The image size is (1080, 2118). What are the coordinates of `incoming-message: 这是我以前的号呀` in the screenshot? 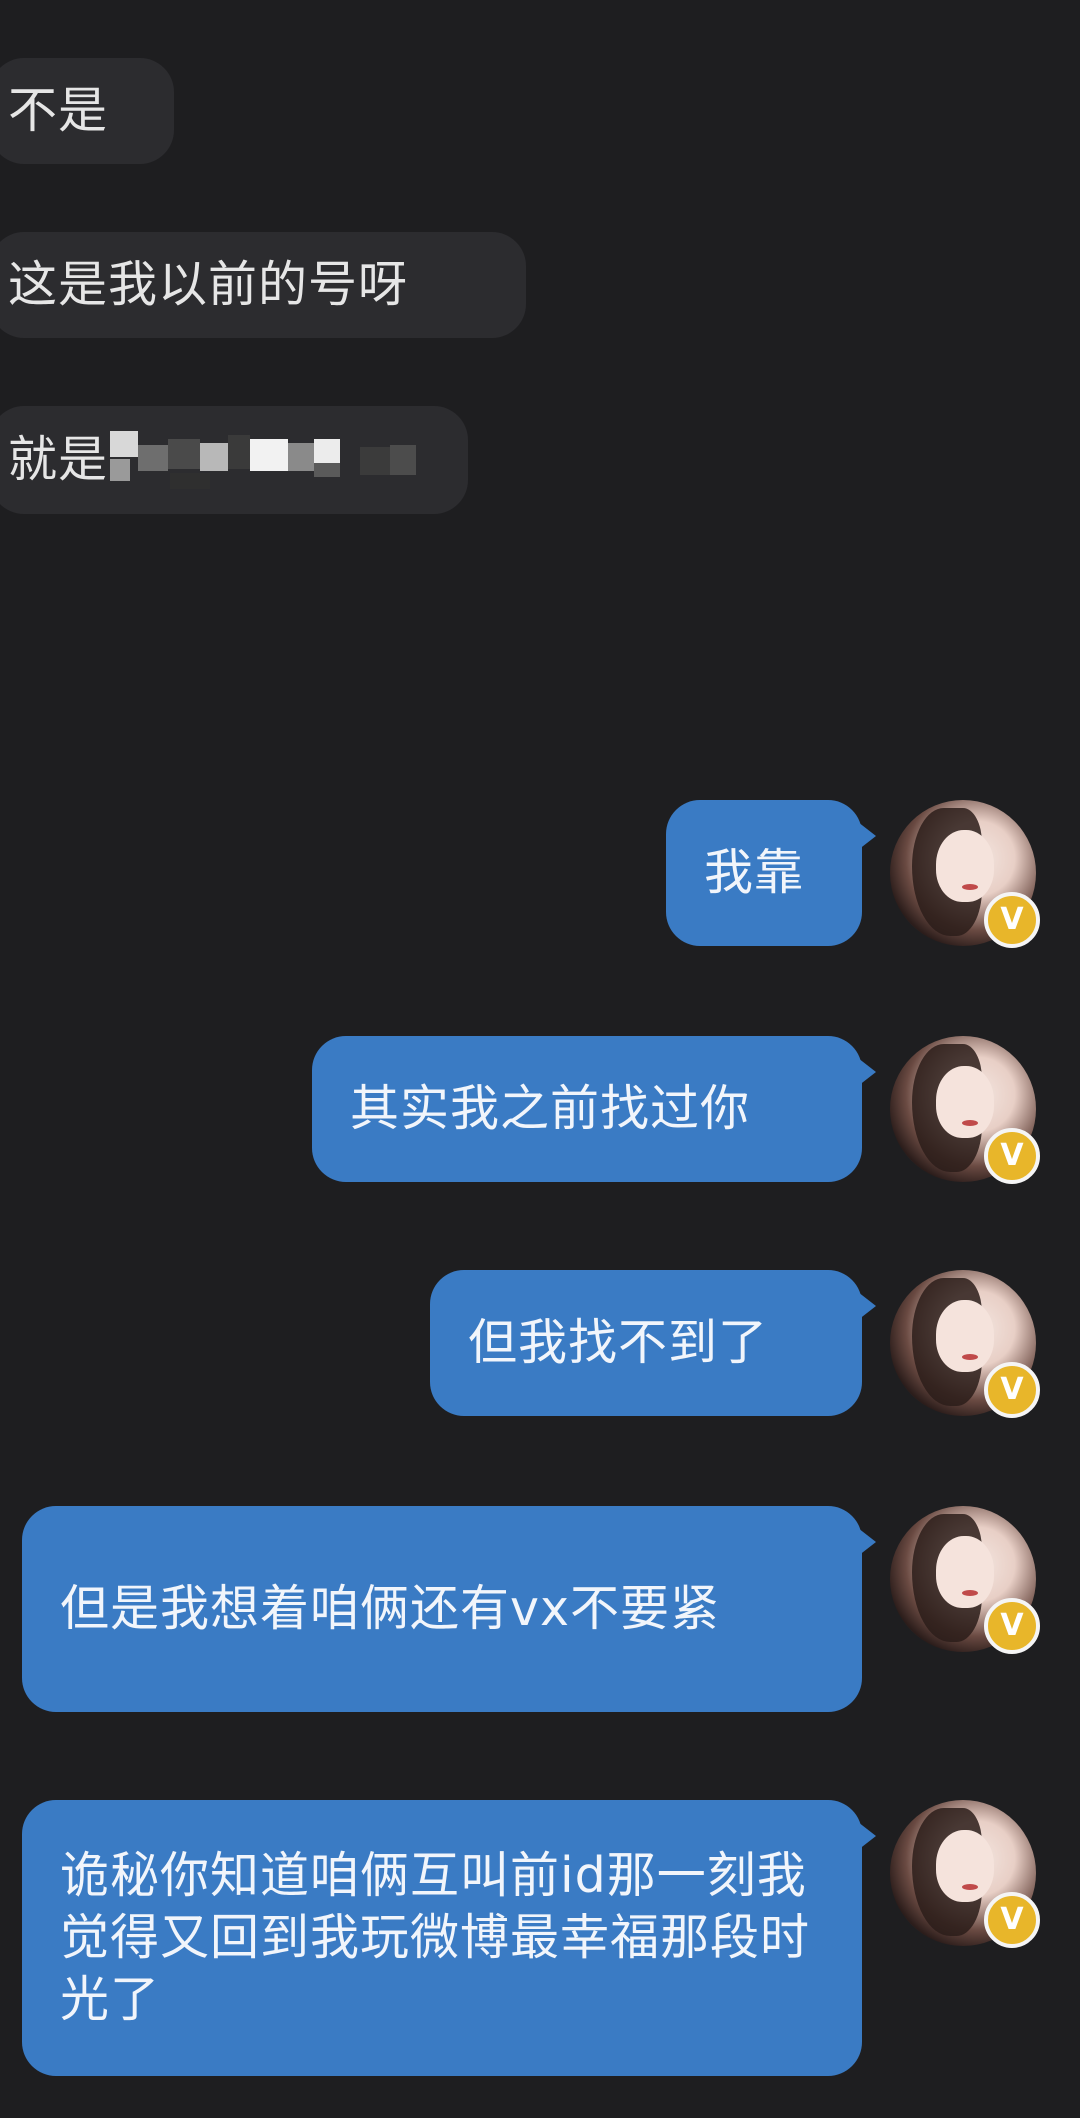 It's located at (263, 285).